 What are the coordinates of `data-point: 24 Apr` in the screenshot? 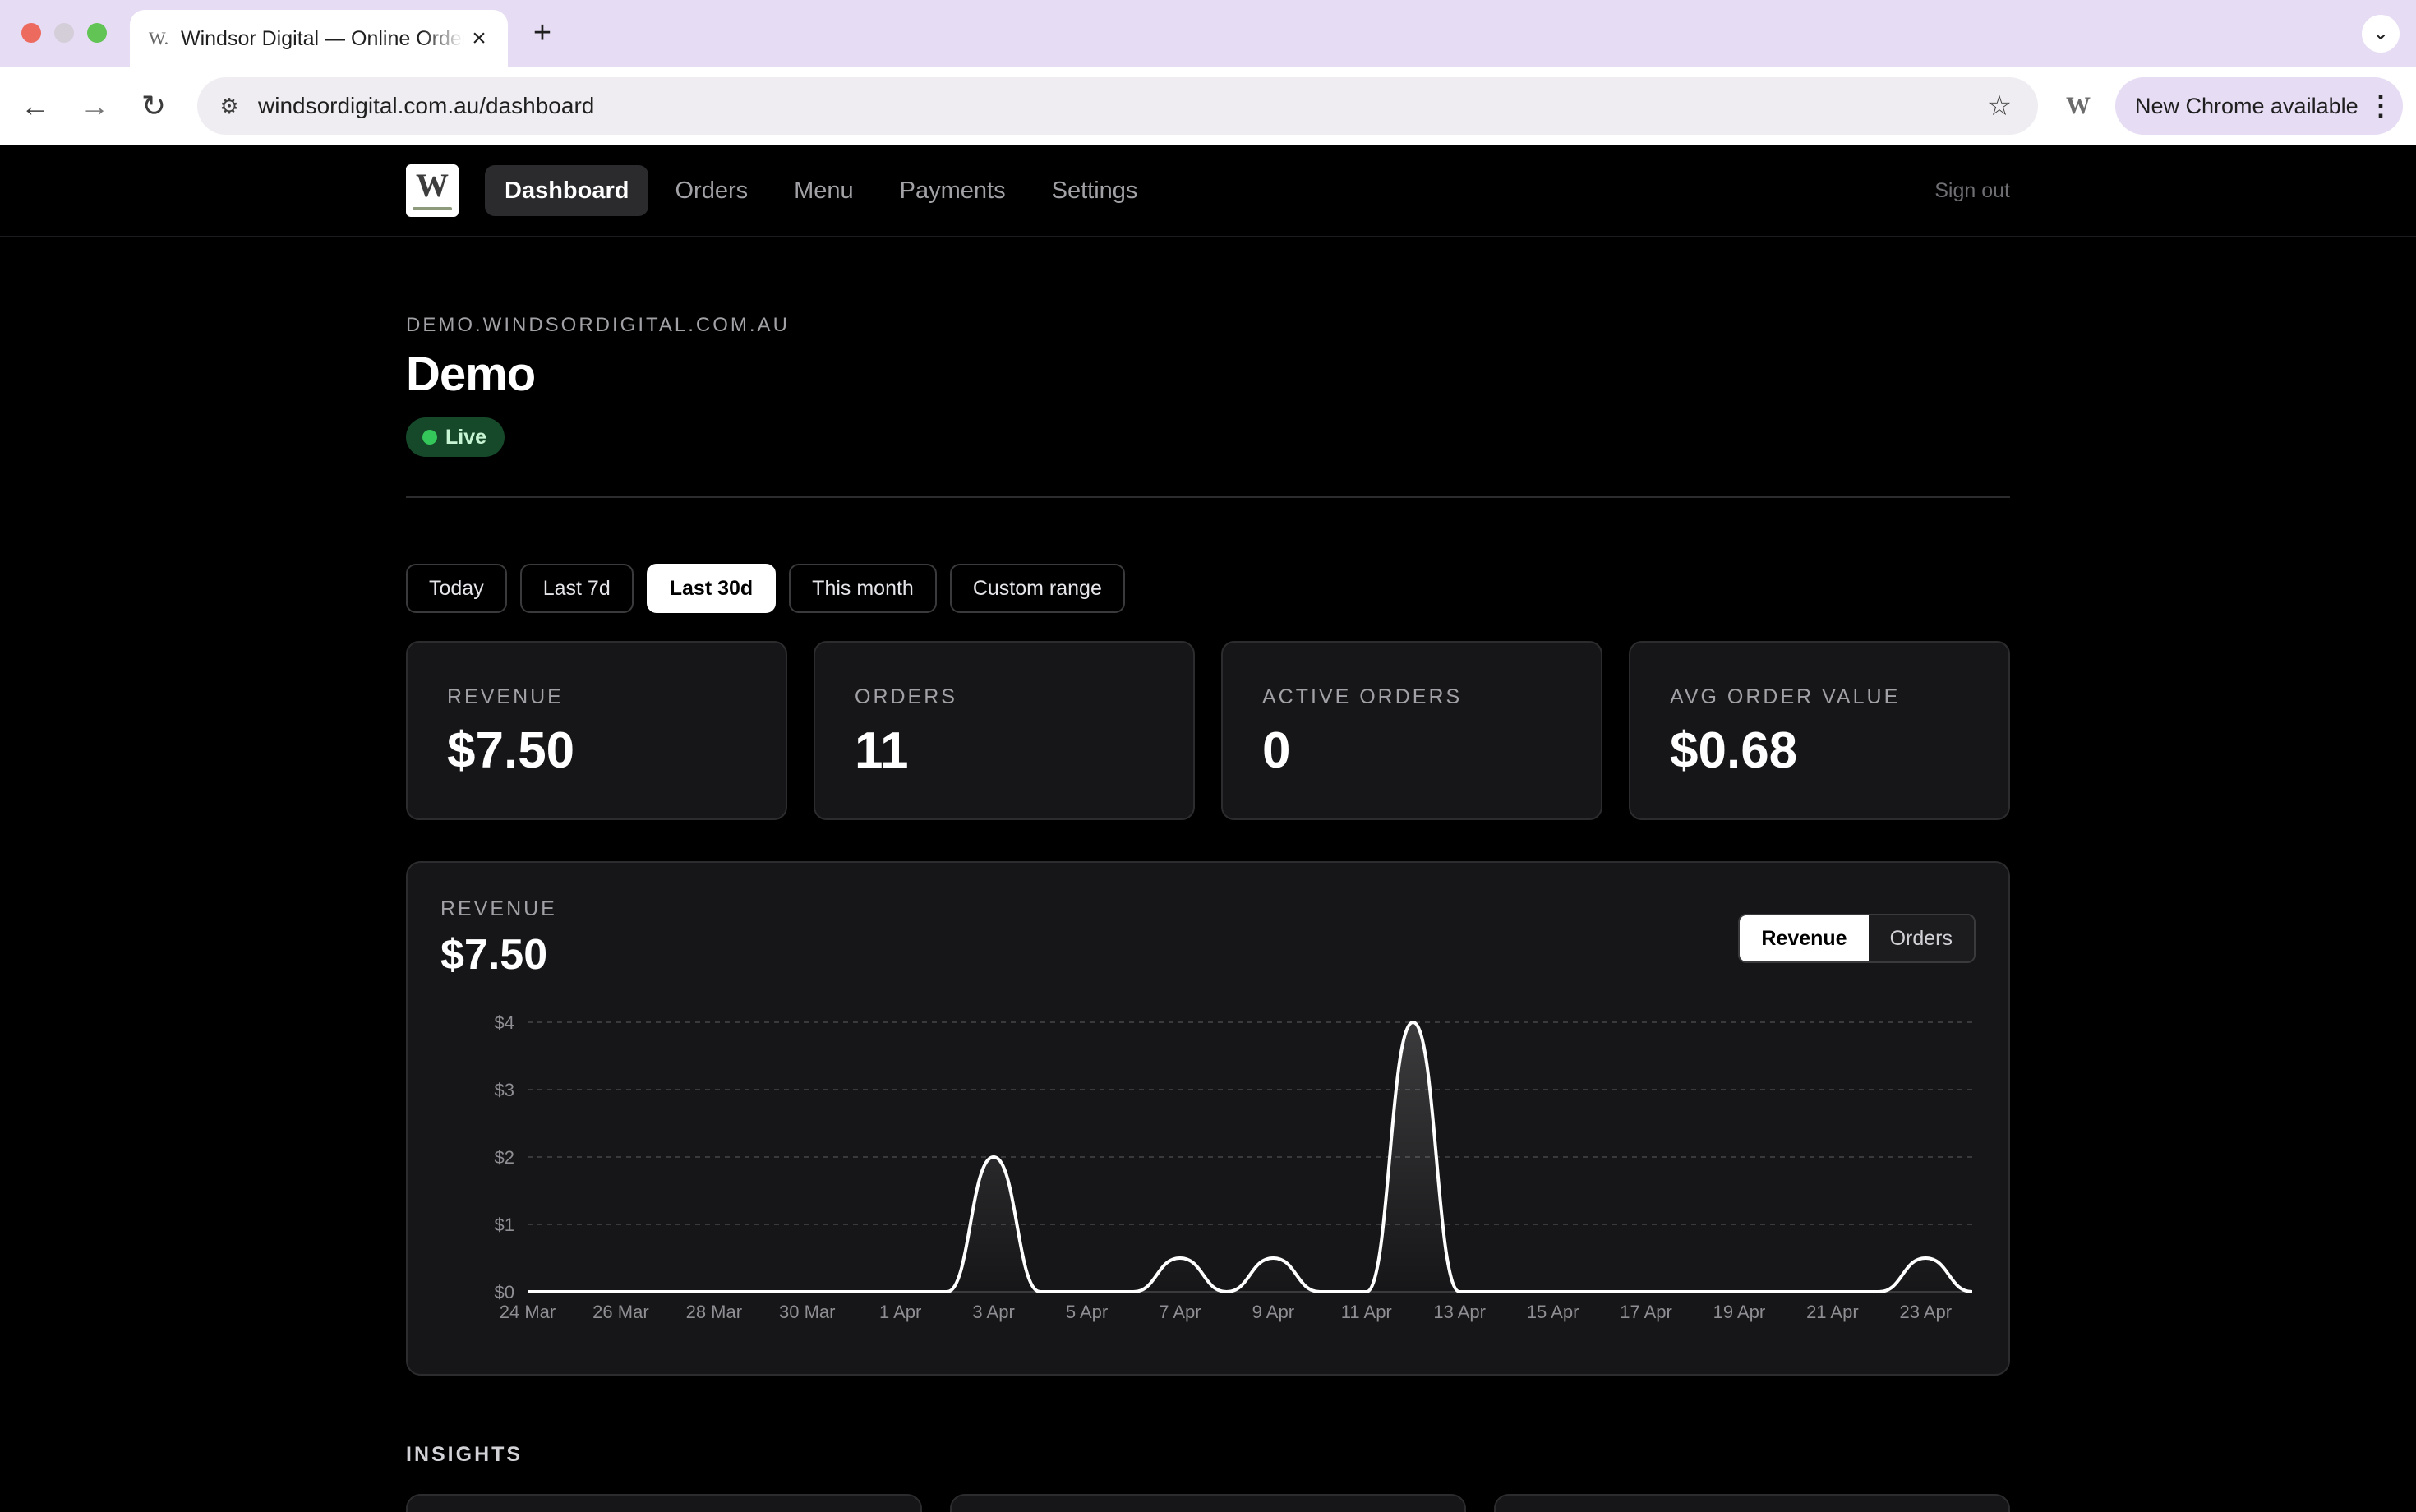 It's located at (1972, 1292).